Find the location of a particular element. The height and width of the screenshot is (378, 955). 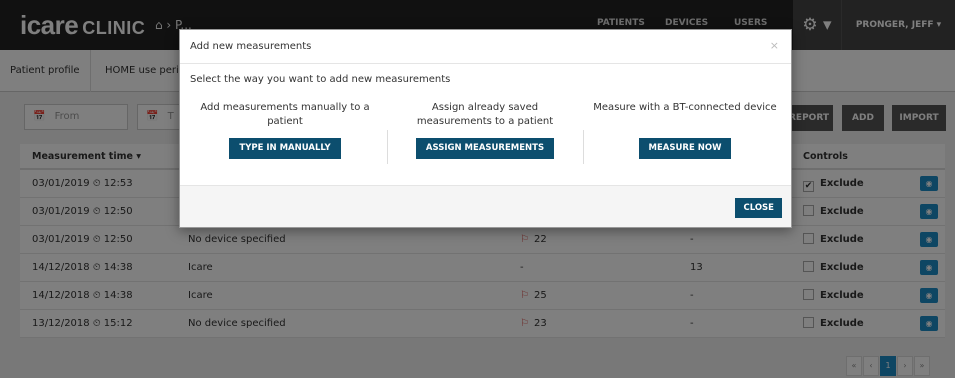

close-icon: × is located at coordinates (774, 45).